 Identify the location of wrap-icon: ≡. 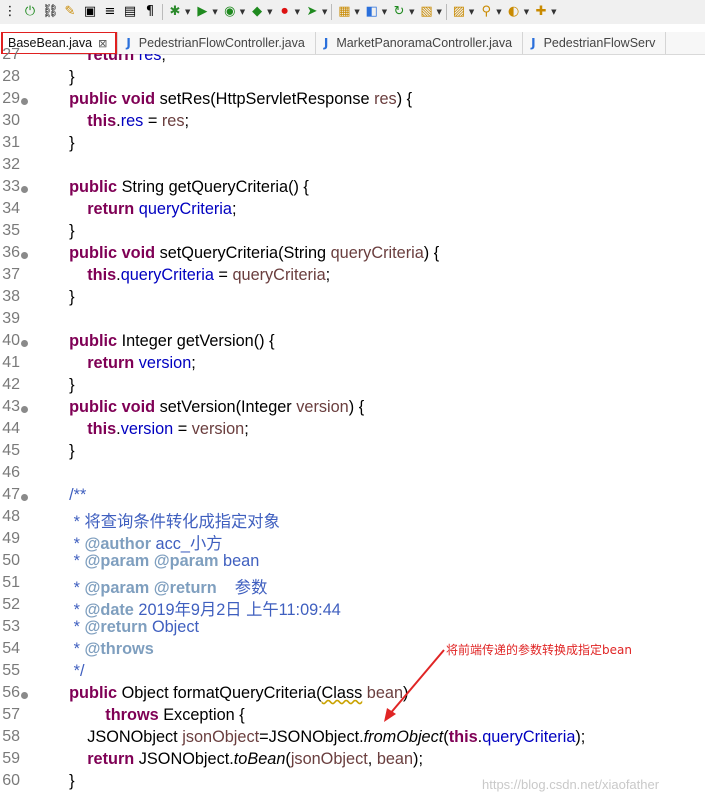
(110, 12).